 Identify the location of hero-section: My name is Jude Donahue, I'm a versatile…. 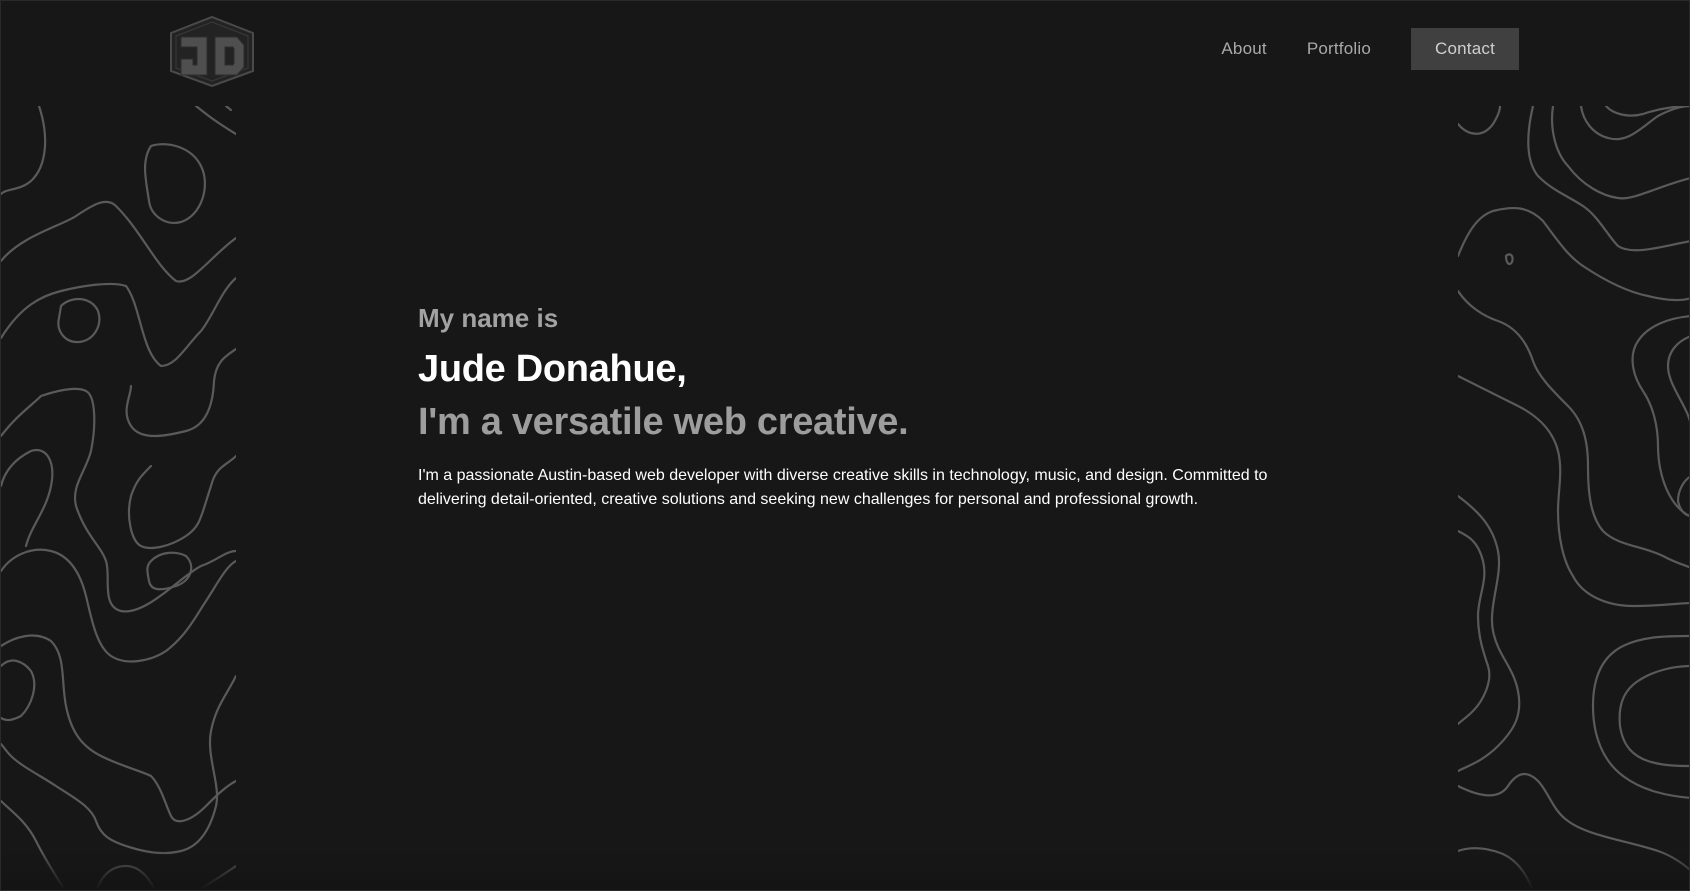
(853, 407).